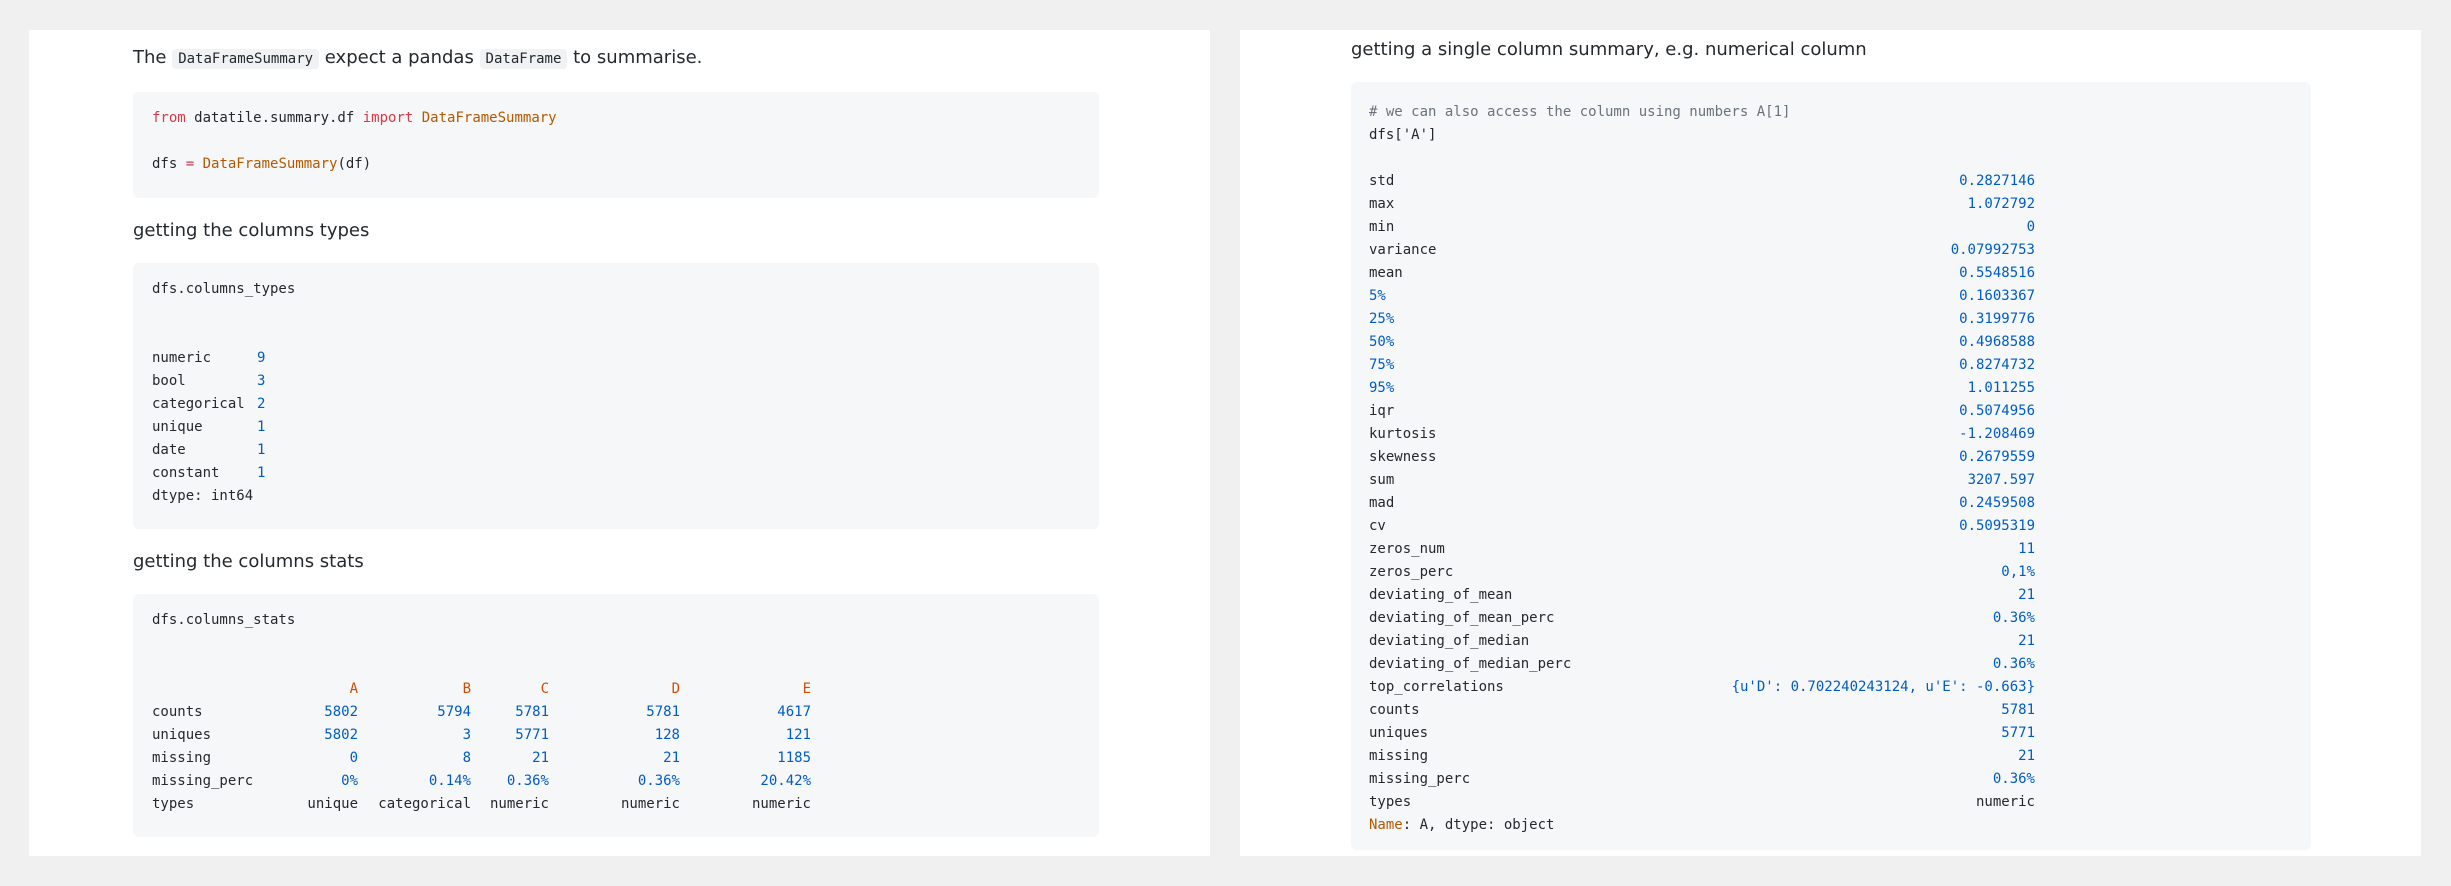 This screenshot has height=886, width=2451. I want to click on summary-value: 3207.597, so click(2001, 480).